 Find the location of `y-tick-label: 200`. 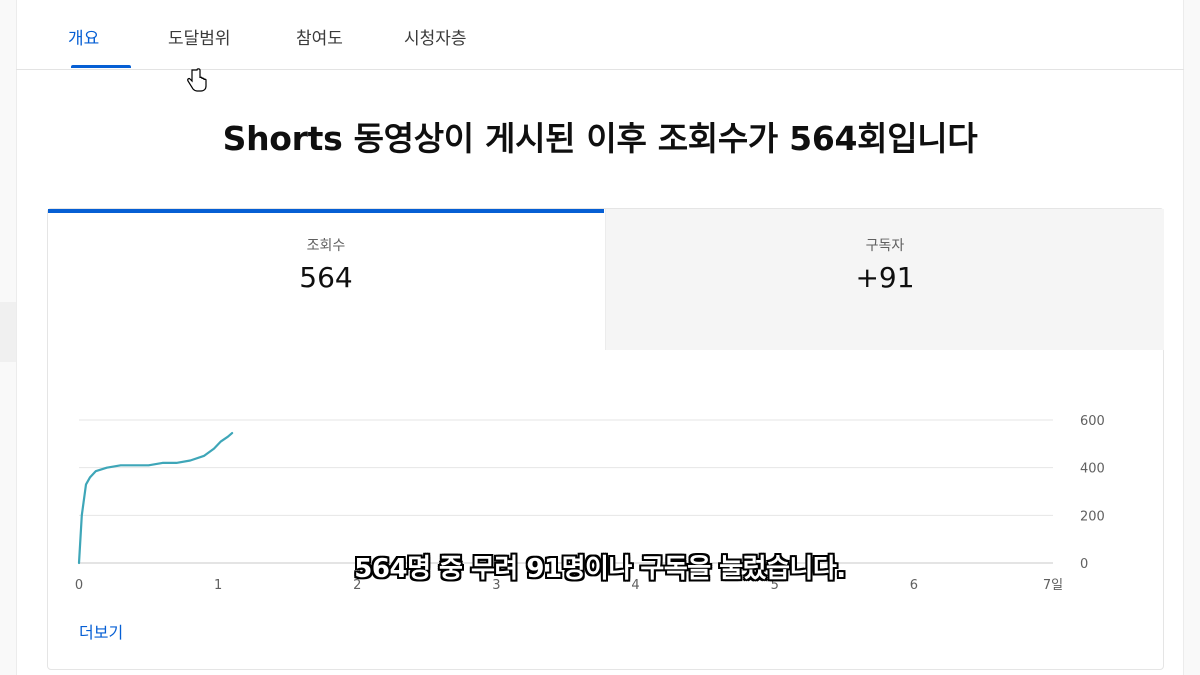

y-tick-label: 200 is located at coordinates (1092, 516).